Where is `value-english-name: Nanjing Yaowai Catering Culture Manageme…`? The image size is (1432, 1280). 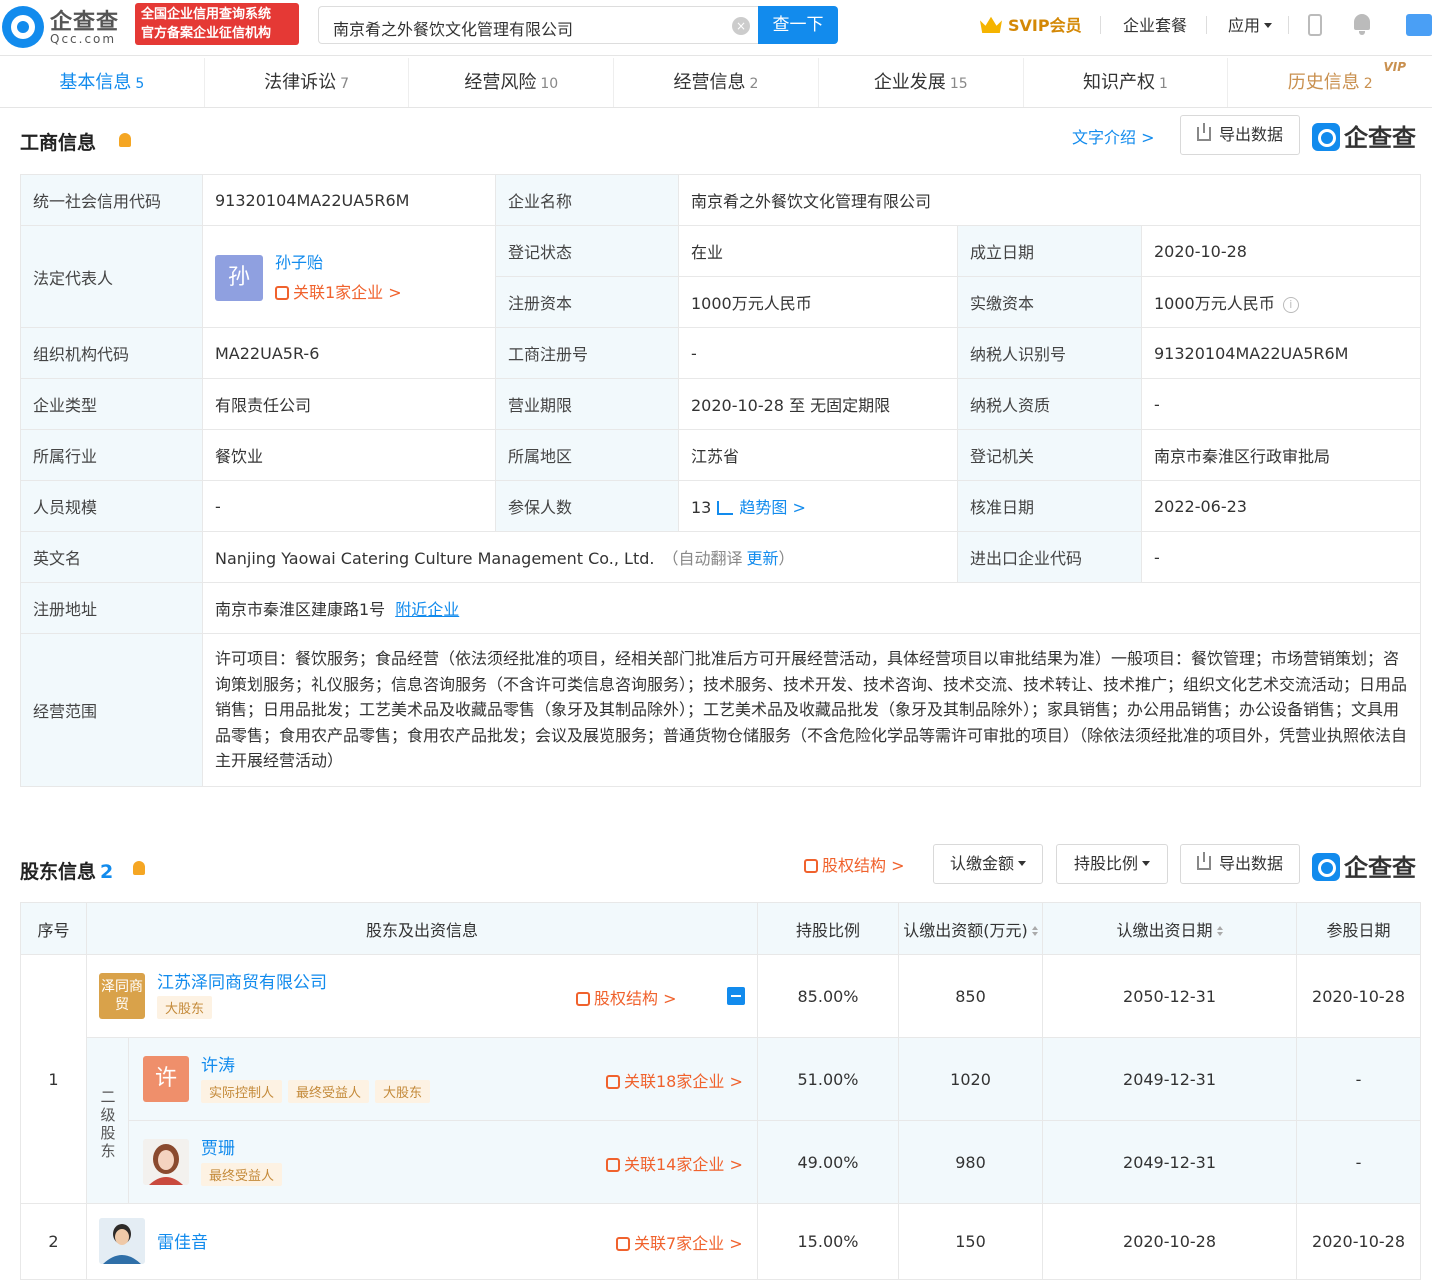 value-english-name: Nanjing Yaowai Catering Culture Manageme… is located at coordinates (435, 558).